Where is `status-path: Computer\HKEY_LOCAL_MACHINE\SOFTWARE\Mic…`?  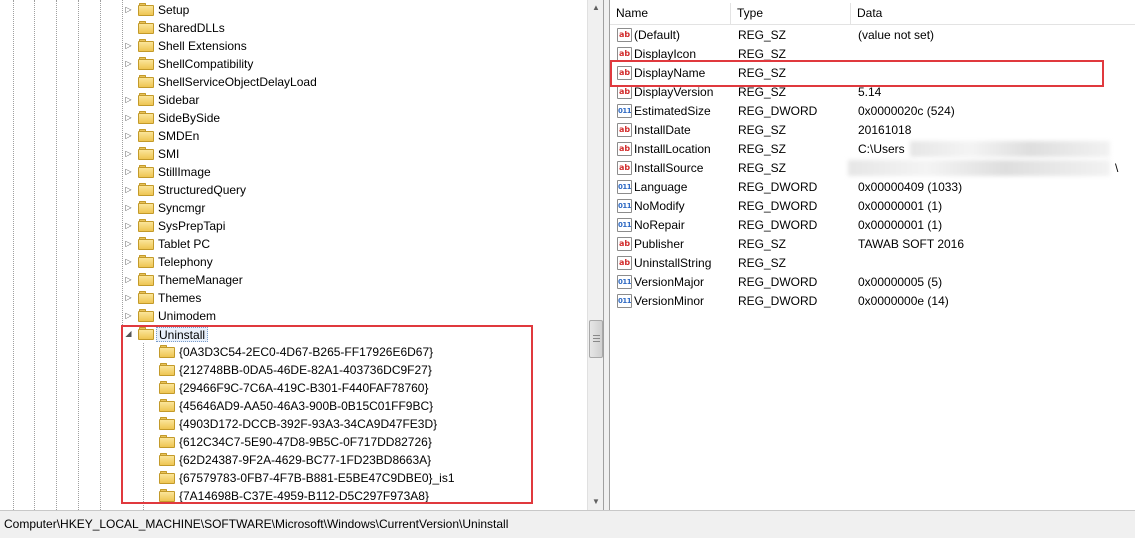
status-path: Computer\HKEY_LOCAL_MACHINE\SOFTWARE\Mic… is located at coordinates (256, 524).